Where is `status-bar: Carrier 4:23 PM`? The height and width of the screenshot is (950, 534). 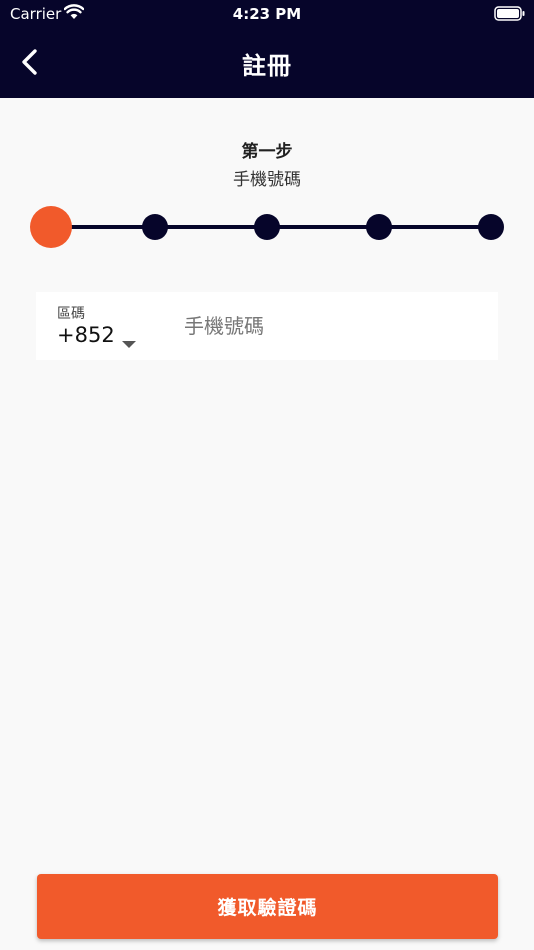
status-bar: Carrier 4:23 PM is located at coordinates (267, 14).